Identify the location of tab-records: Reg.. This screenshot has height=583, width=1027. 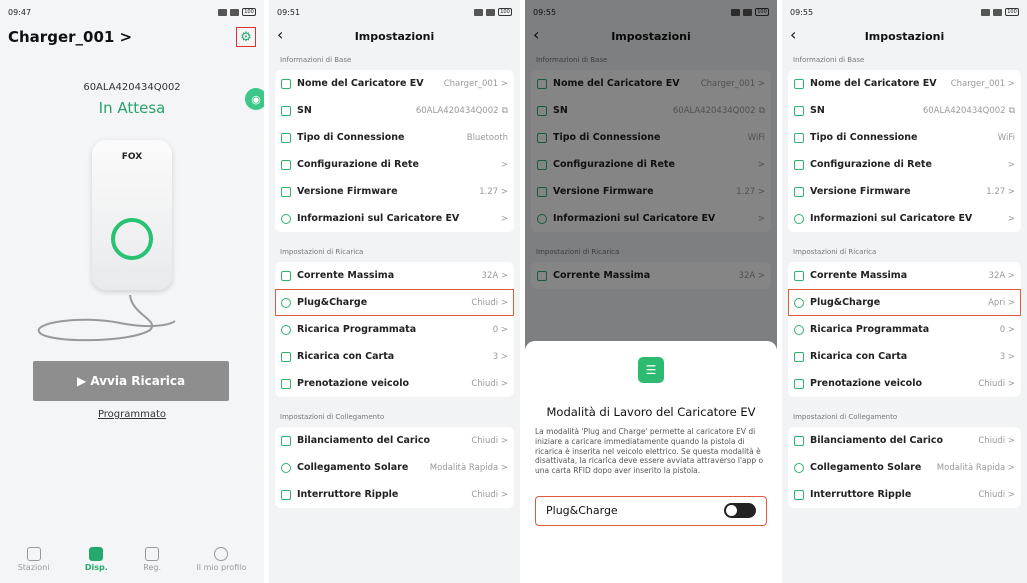
(152, 559).